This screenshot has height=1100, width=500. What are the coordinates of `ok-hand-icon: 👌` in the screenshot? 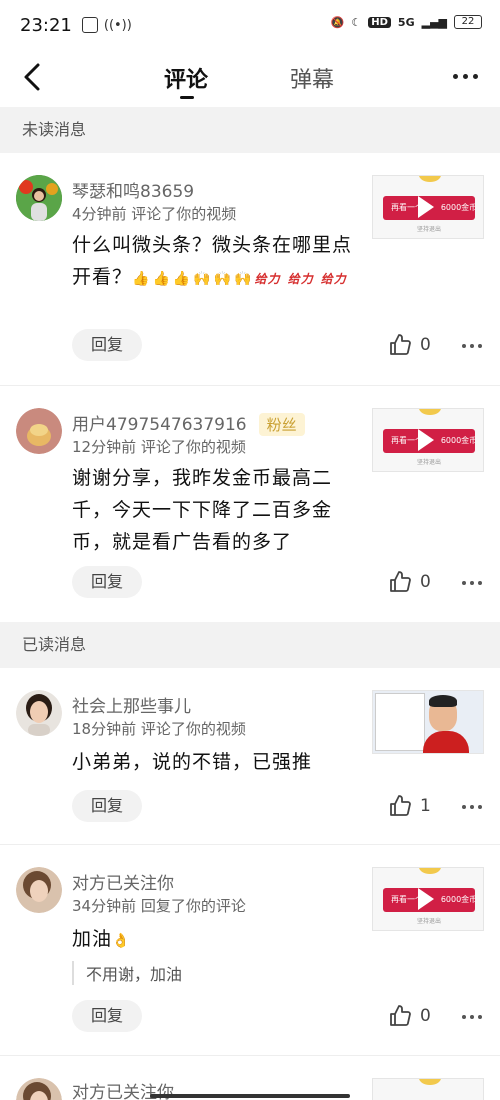 It's located at (121, 941).